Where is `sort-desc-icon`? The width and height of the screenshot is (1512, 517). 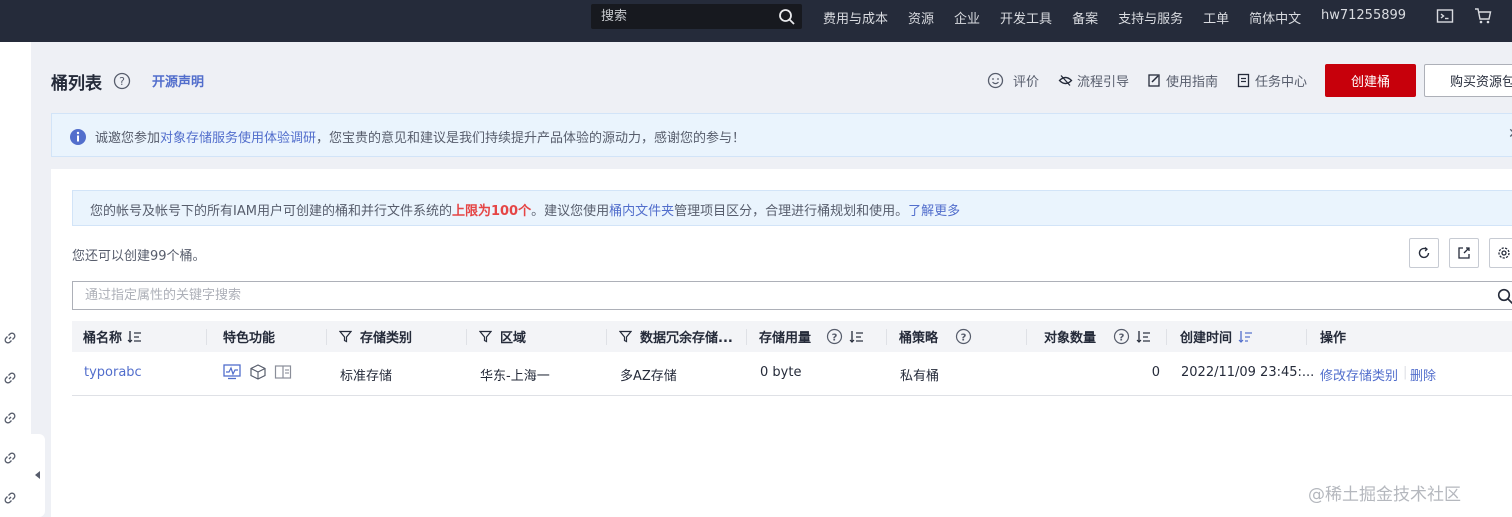
sort-desc-icon is located at coordinates (1245, 336).